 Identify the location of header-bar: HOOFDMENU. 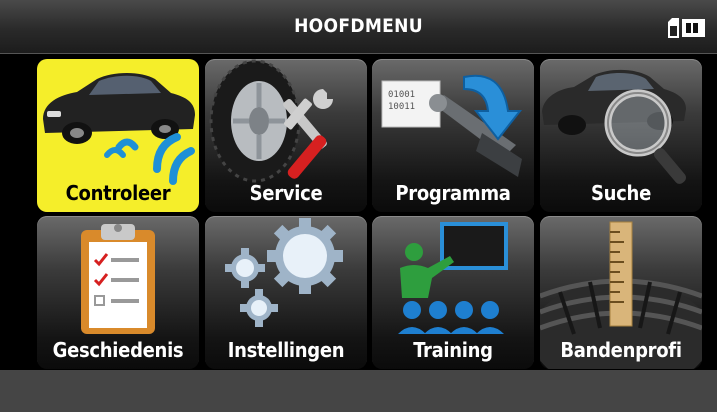
(358, 27).